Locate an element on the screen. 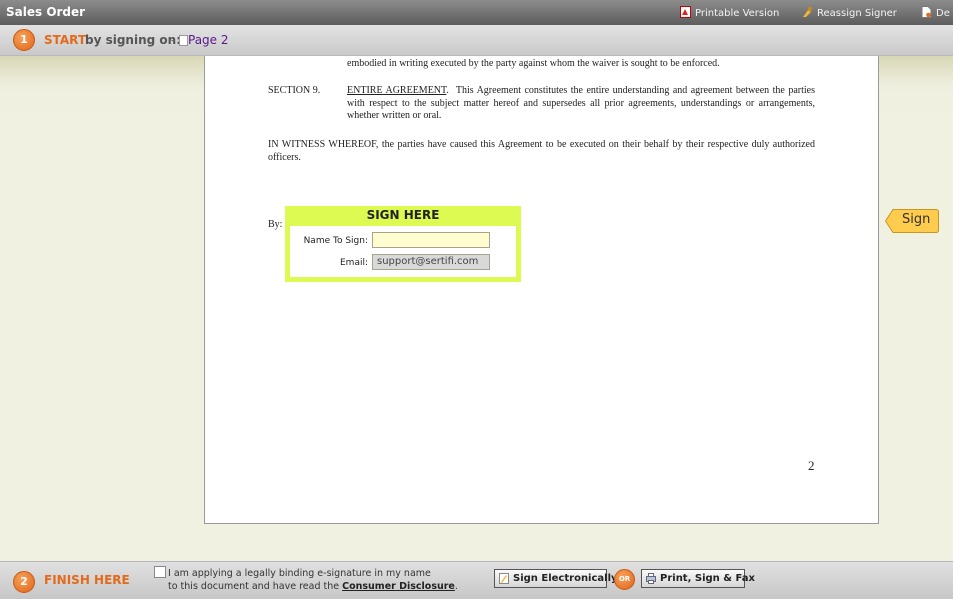 The width and height of the screenshot is (953, 599). email-field: support@sertifi.com is located at coordinates (431, 262).